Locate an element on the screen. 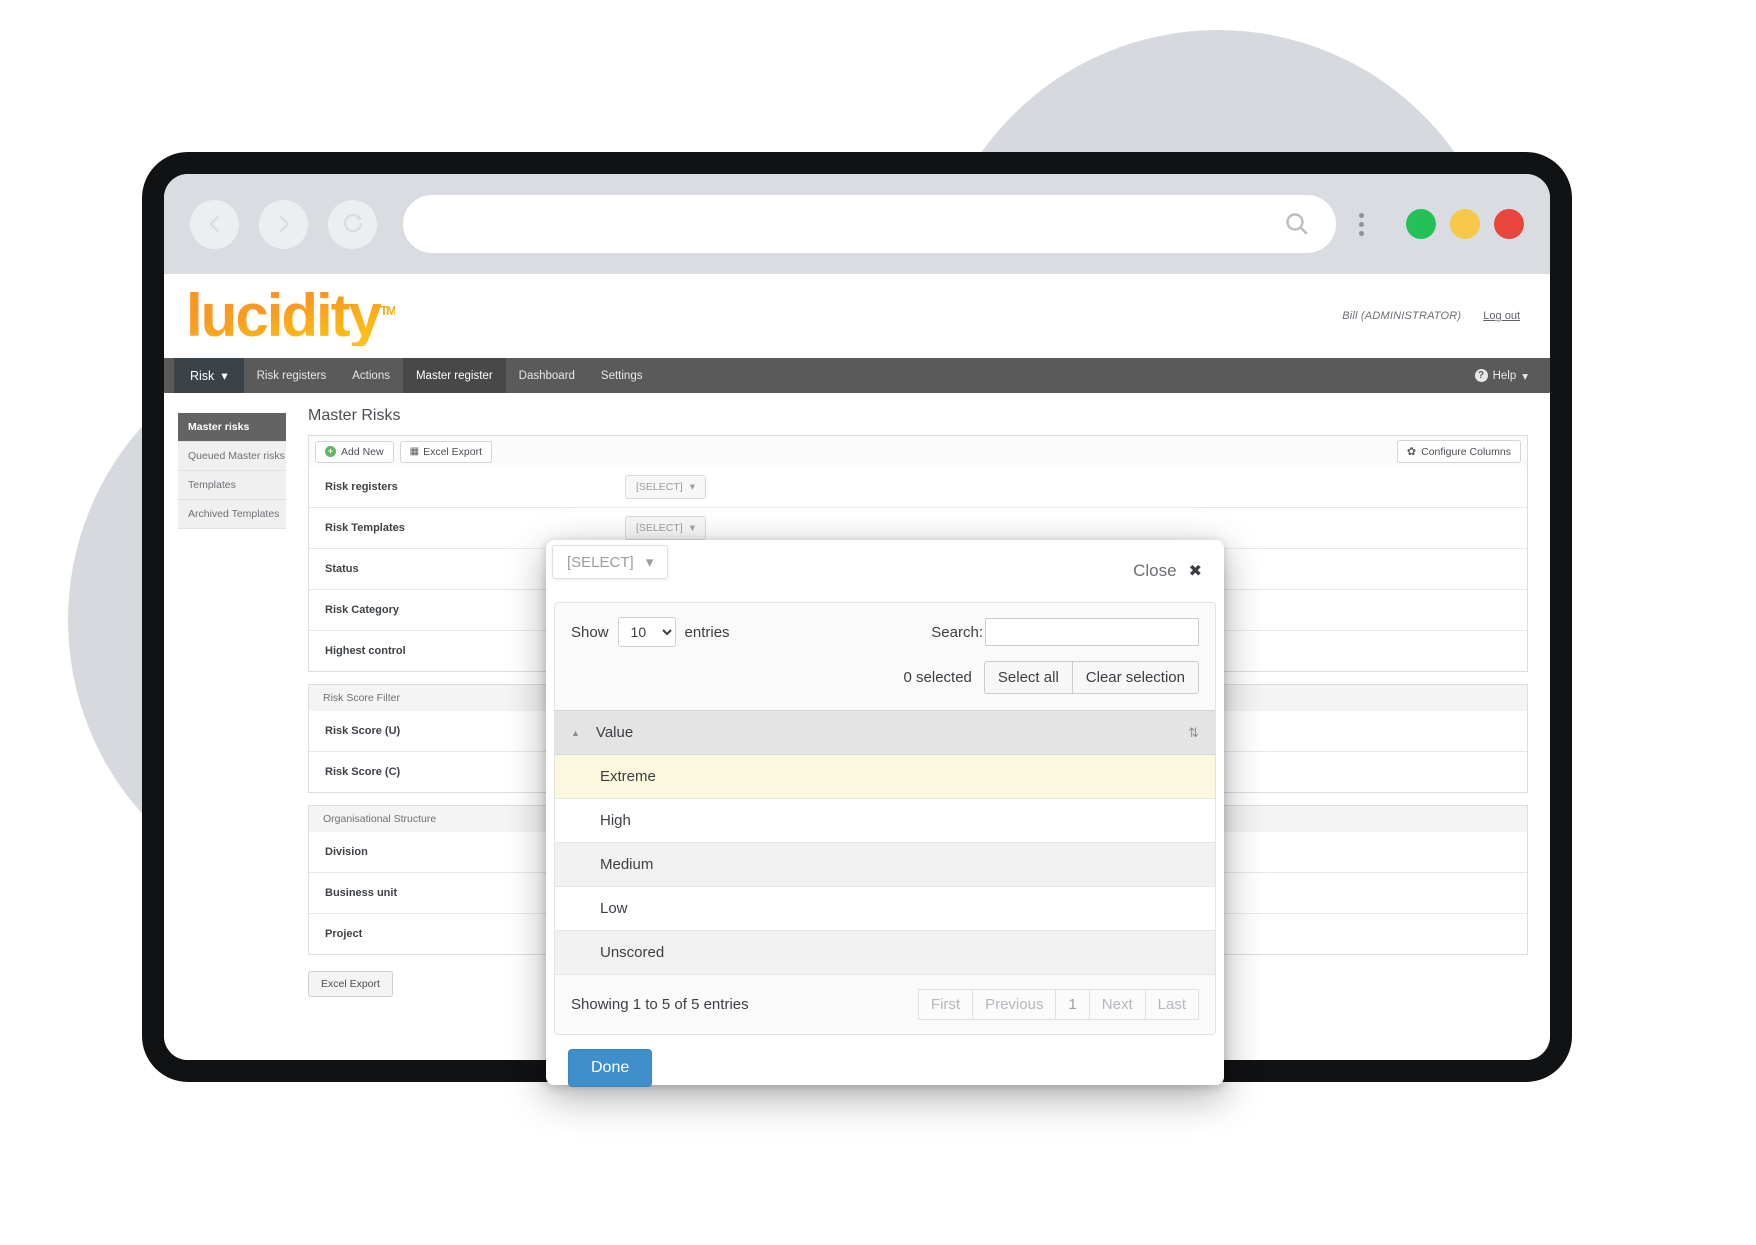  showing-entries-label: Showing 1 to 5 of 5 entries is located at coordinates (660, 1004).